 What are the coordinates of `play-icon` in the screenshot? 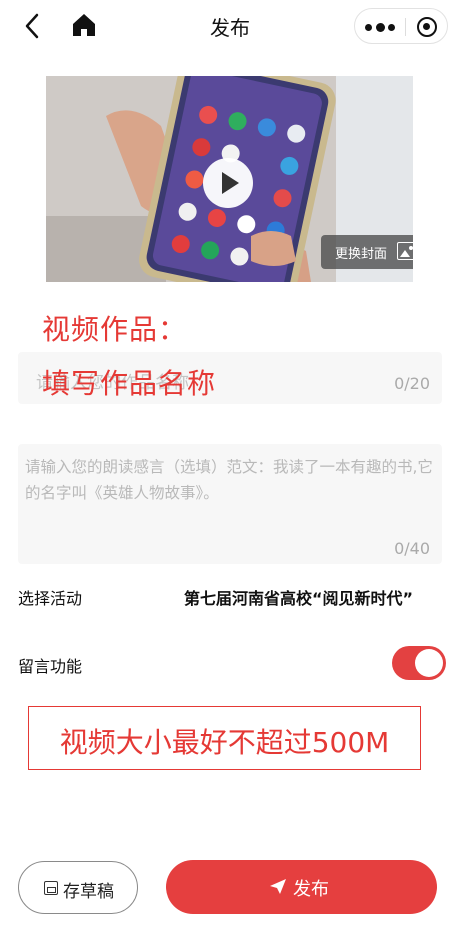 It's located at (228, 183).